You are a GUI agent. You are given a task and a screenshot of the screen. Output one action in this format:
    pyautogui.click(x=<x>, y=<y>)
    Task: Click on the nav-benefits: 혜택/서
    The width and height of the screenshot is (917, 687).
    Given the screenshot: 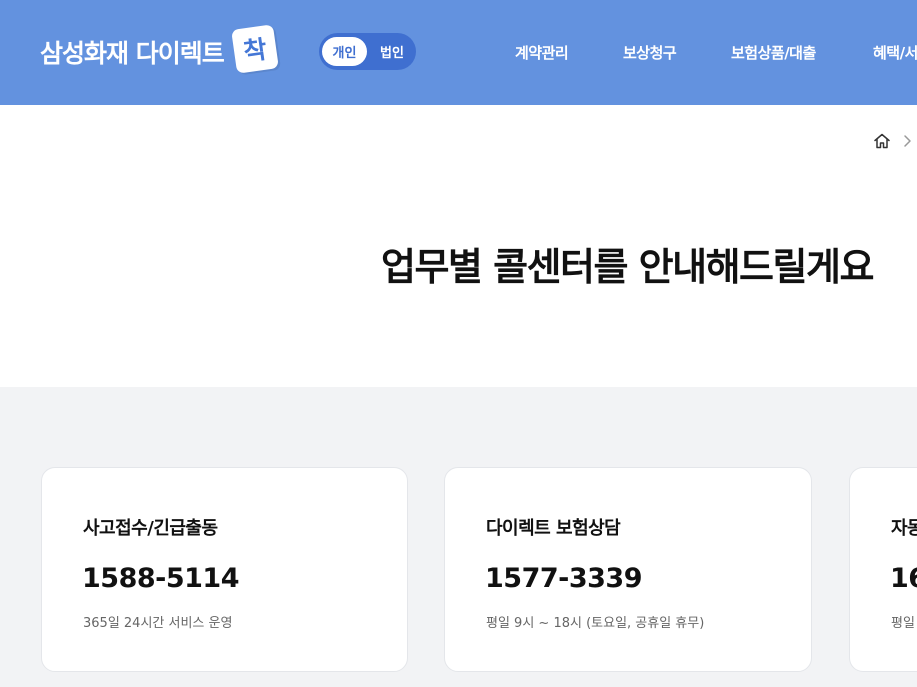 What is the action you would take?
    pyautogui.click(x=895, y=52)
    